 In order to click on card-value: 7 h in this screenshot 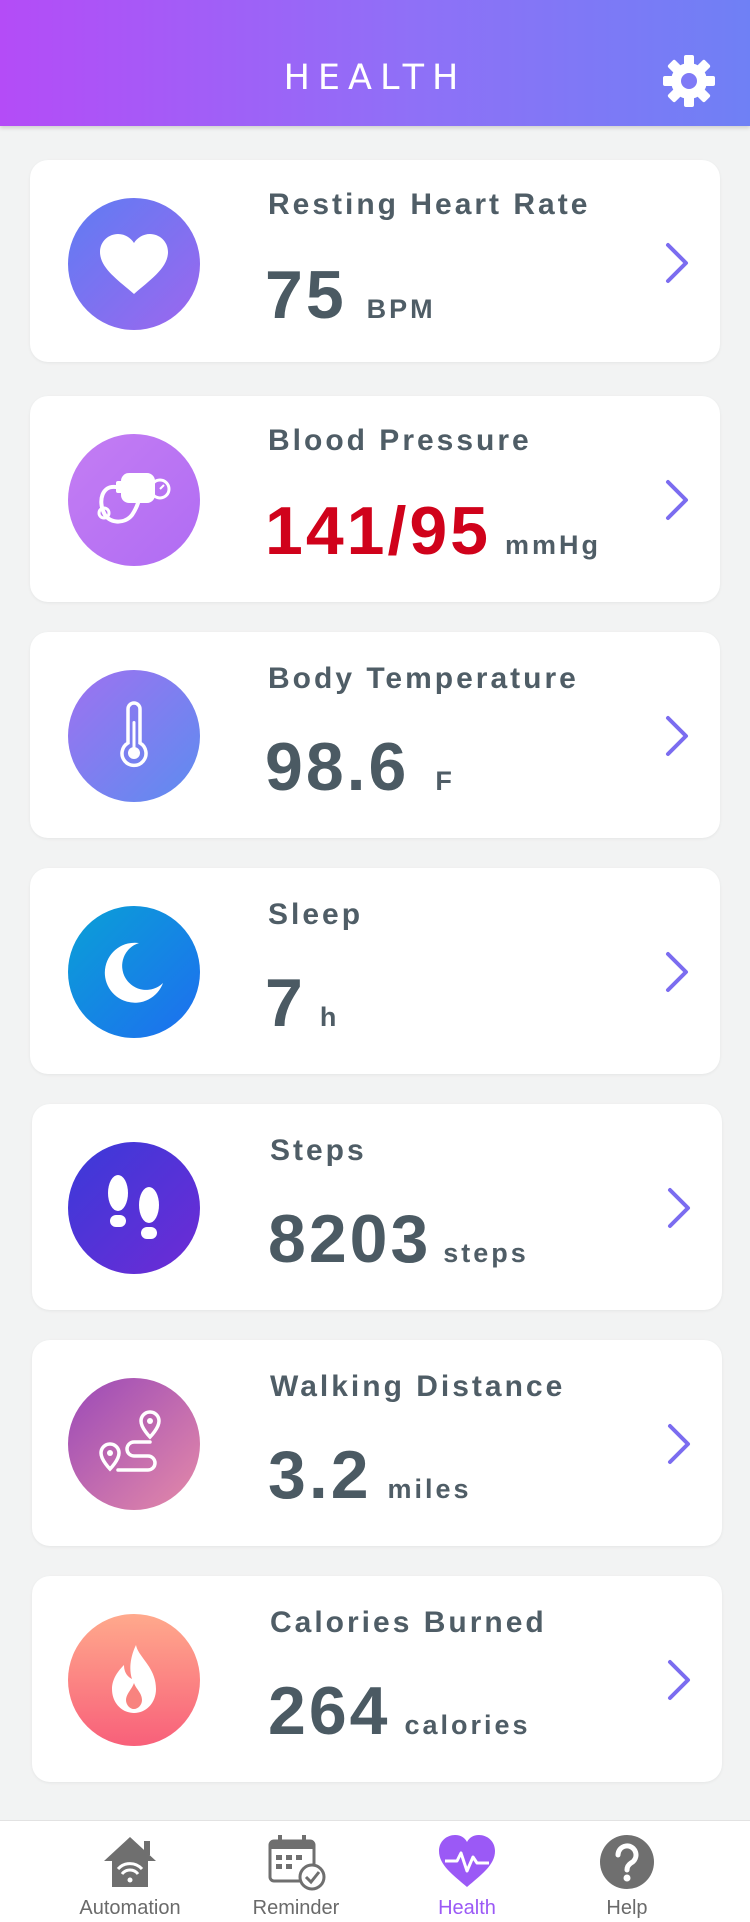, I will do `click(302, 1003)`.